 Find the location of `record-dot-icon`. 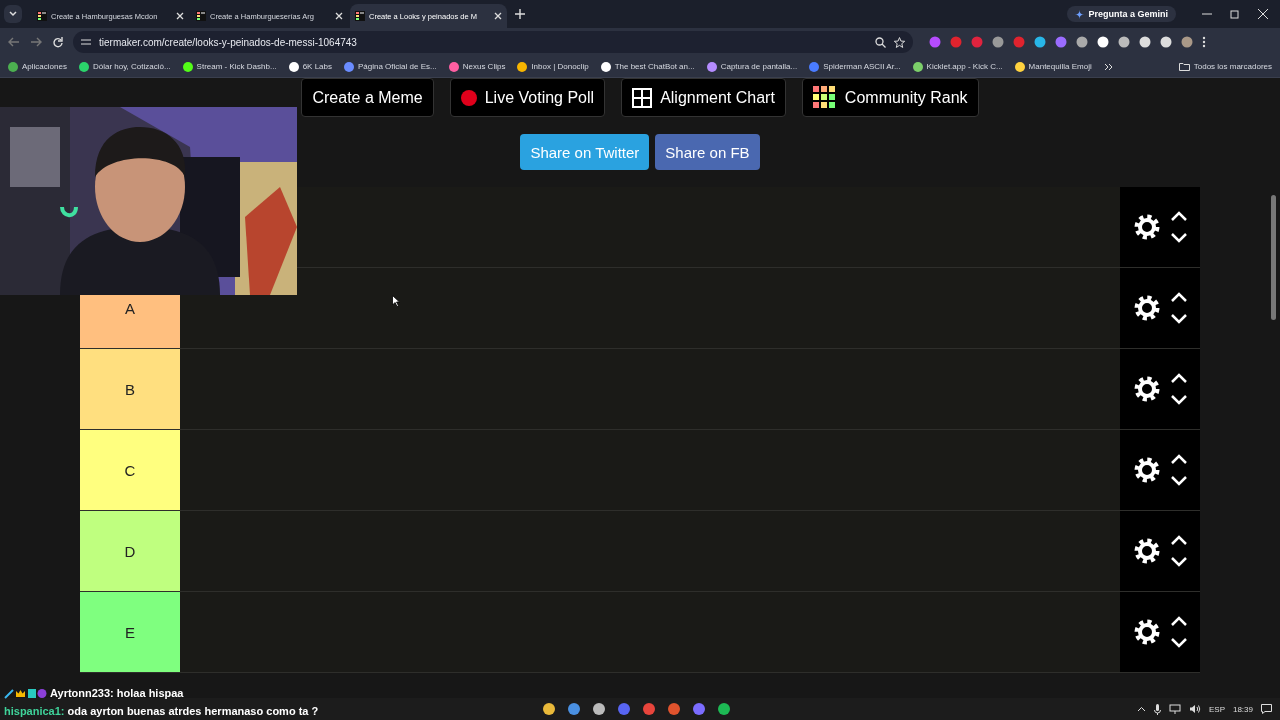

record-dot-icon is located at coordinates (468, 97).